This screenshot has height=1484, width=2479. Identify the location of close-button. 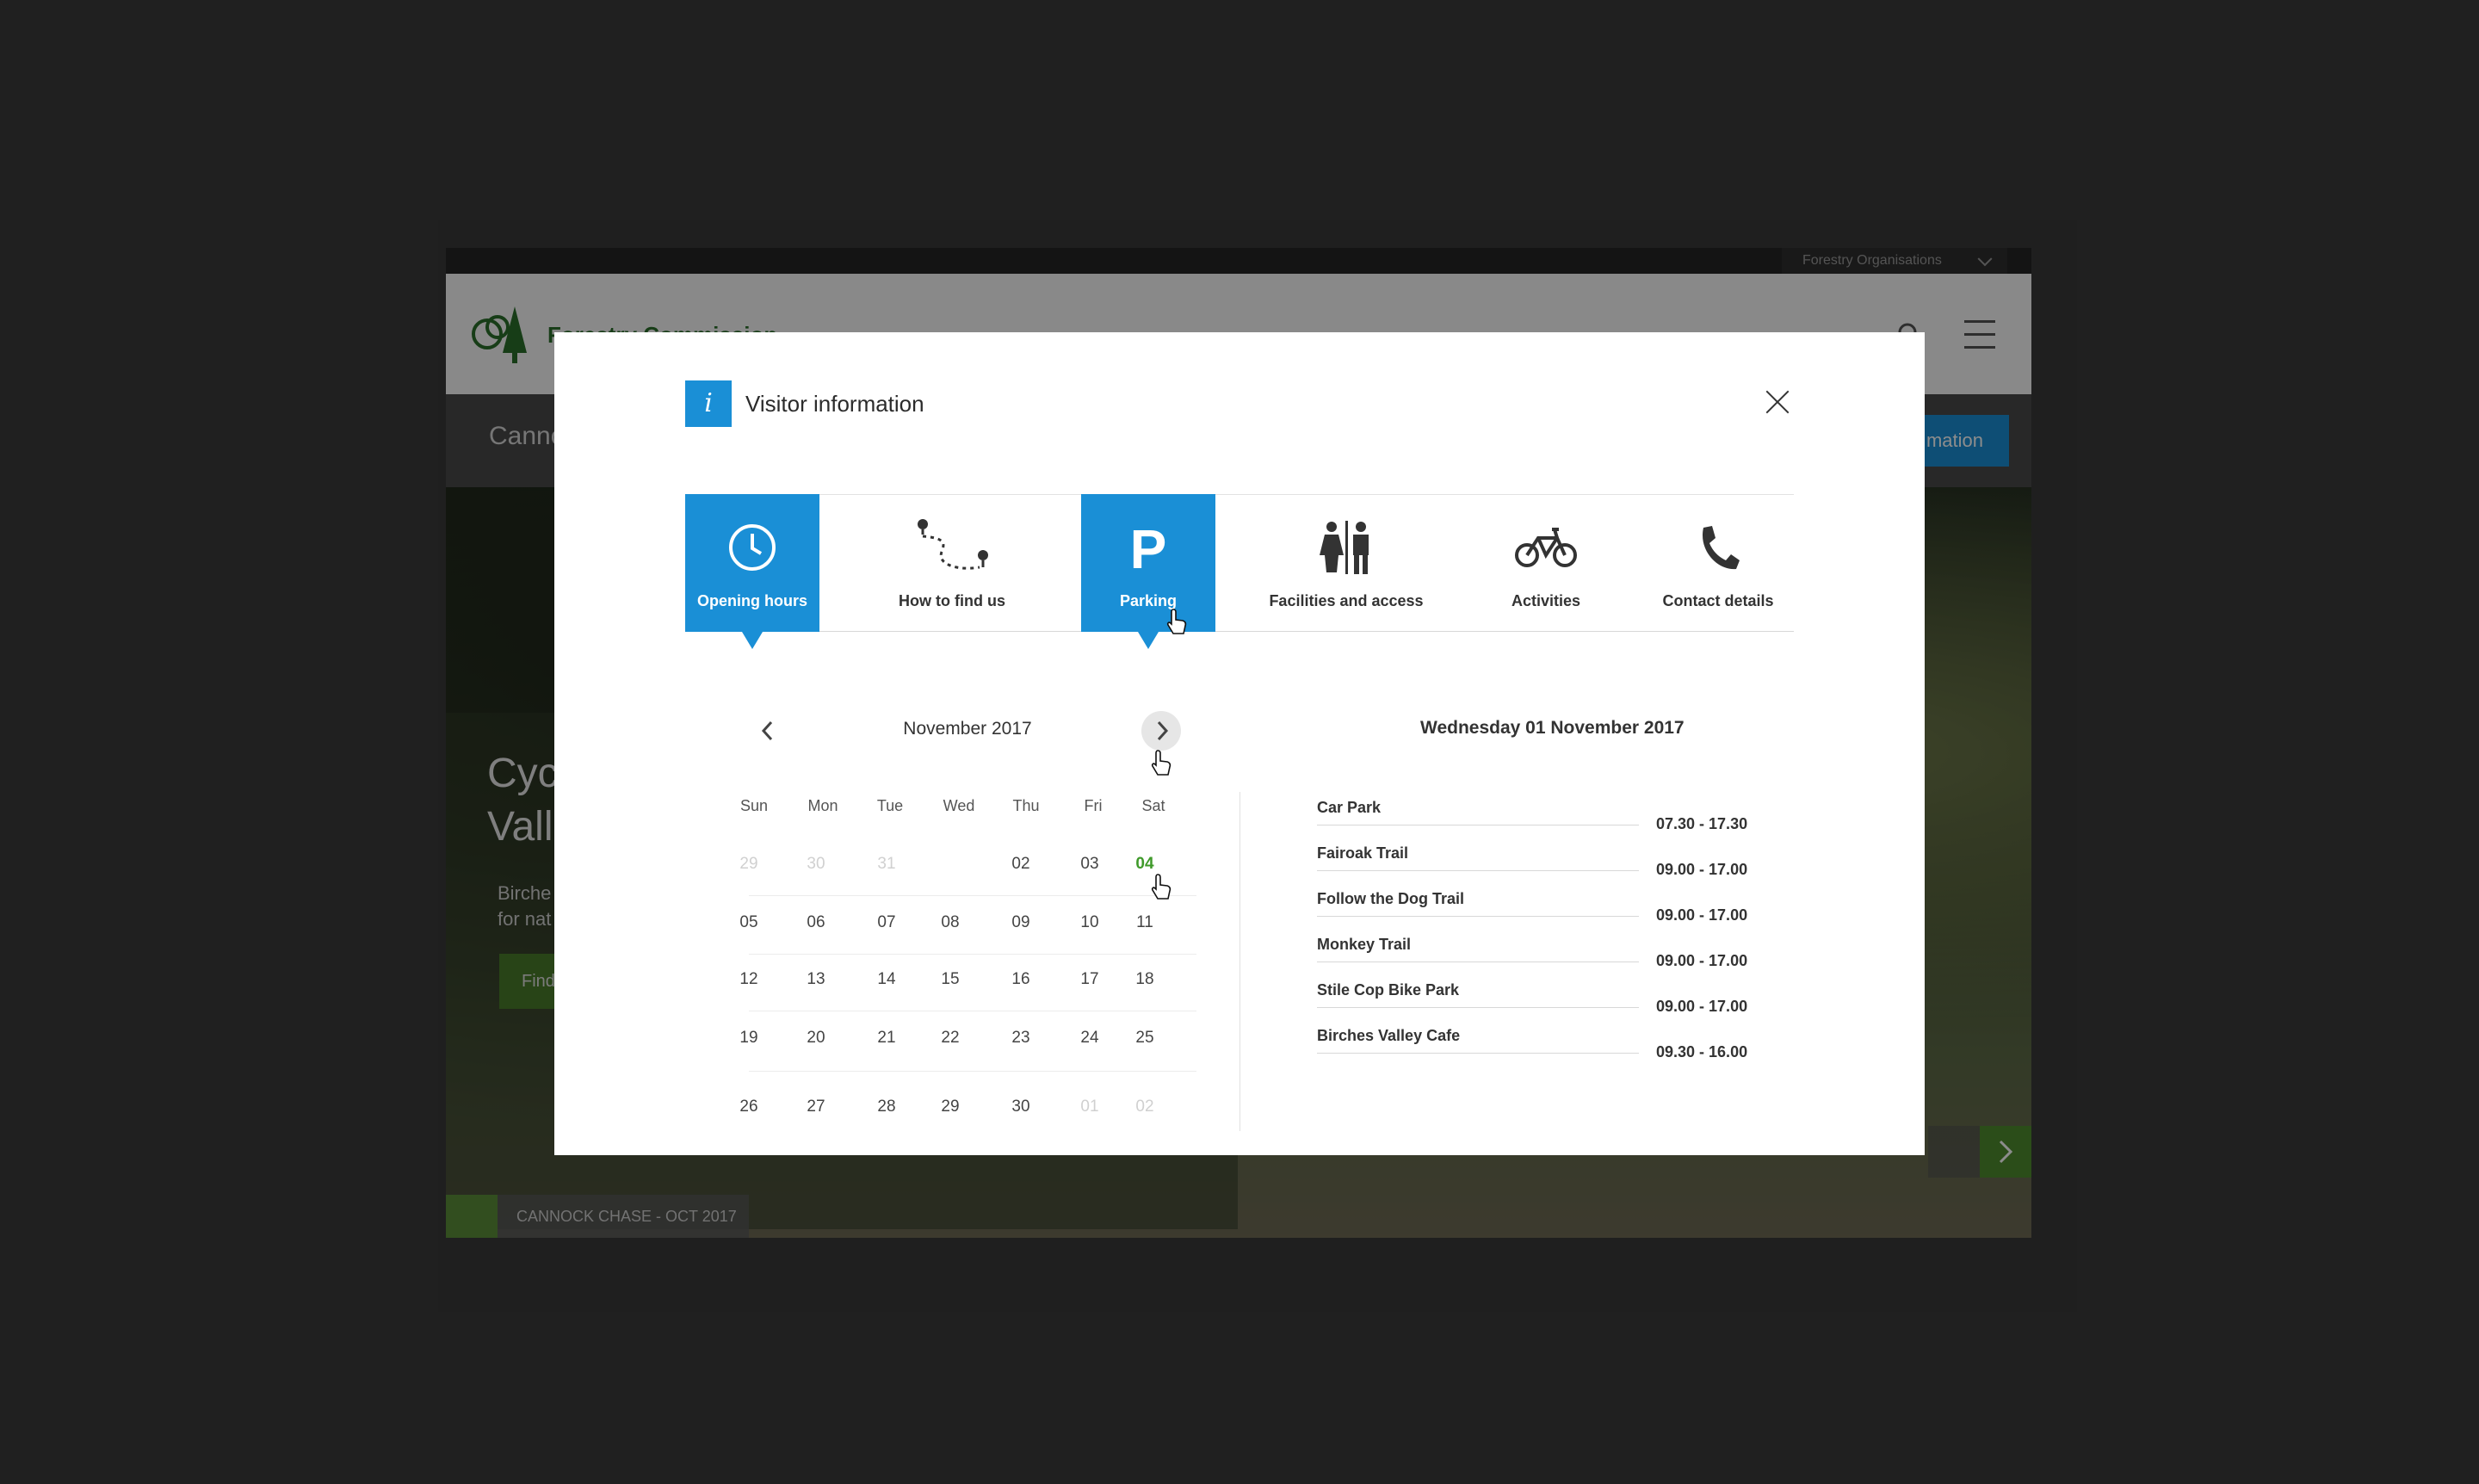
(1777, 402).